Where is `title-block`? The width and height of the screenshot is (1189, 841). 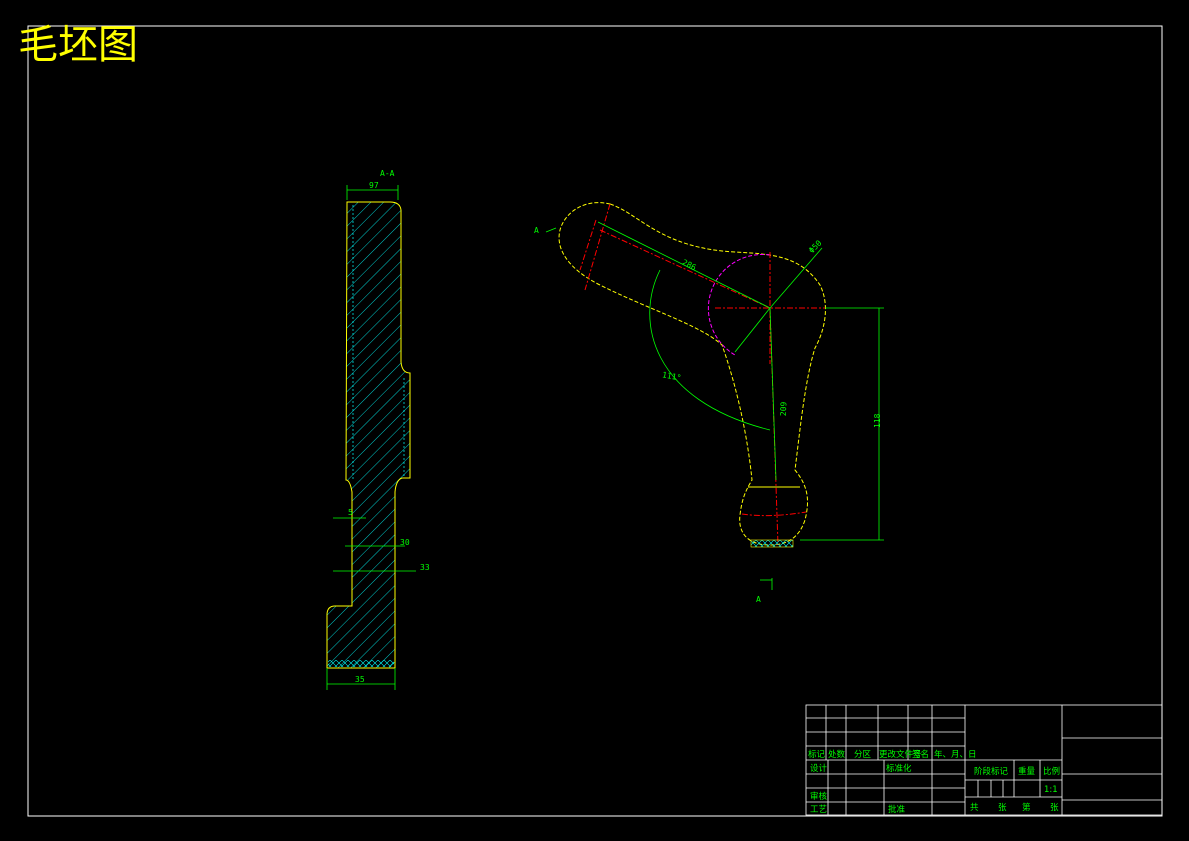
title-block is located at coordinates (984, 760).